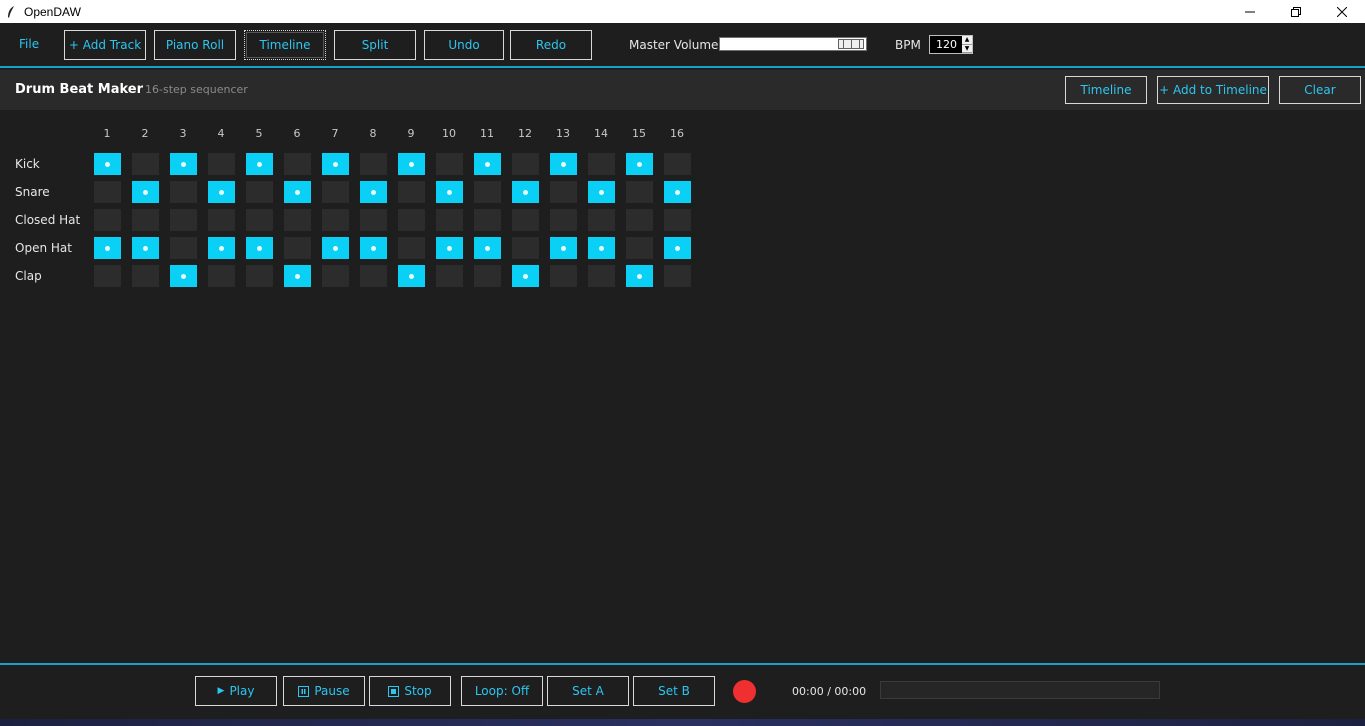 The height and width of the screenshot is (726, 1365). I want to click on redo-button: Redo, so click(551, 45).